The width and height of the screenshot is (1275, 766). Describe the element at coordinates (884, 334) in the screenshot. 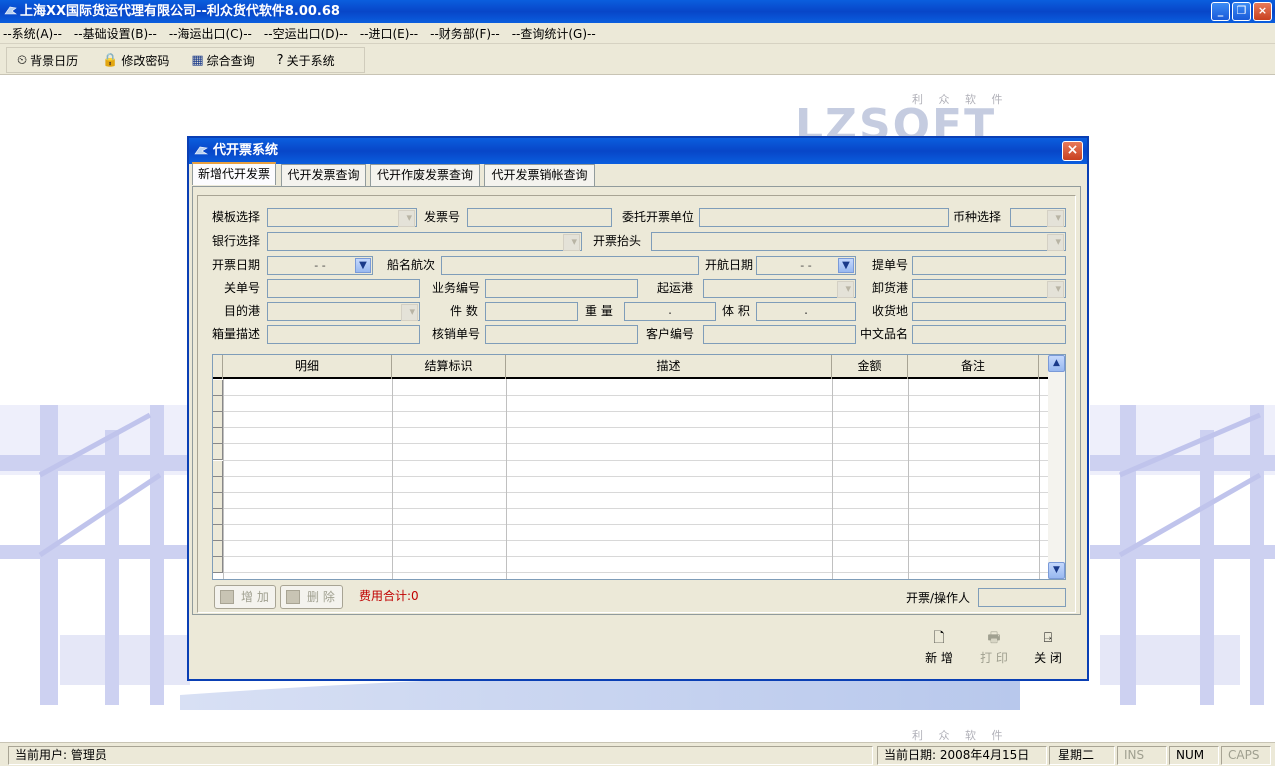

I see `cn-name-label: 中文品名` at that location.